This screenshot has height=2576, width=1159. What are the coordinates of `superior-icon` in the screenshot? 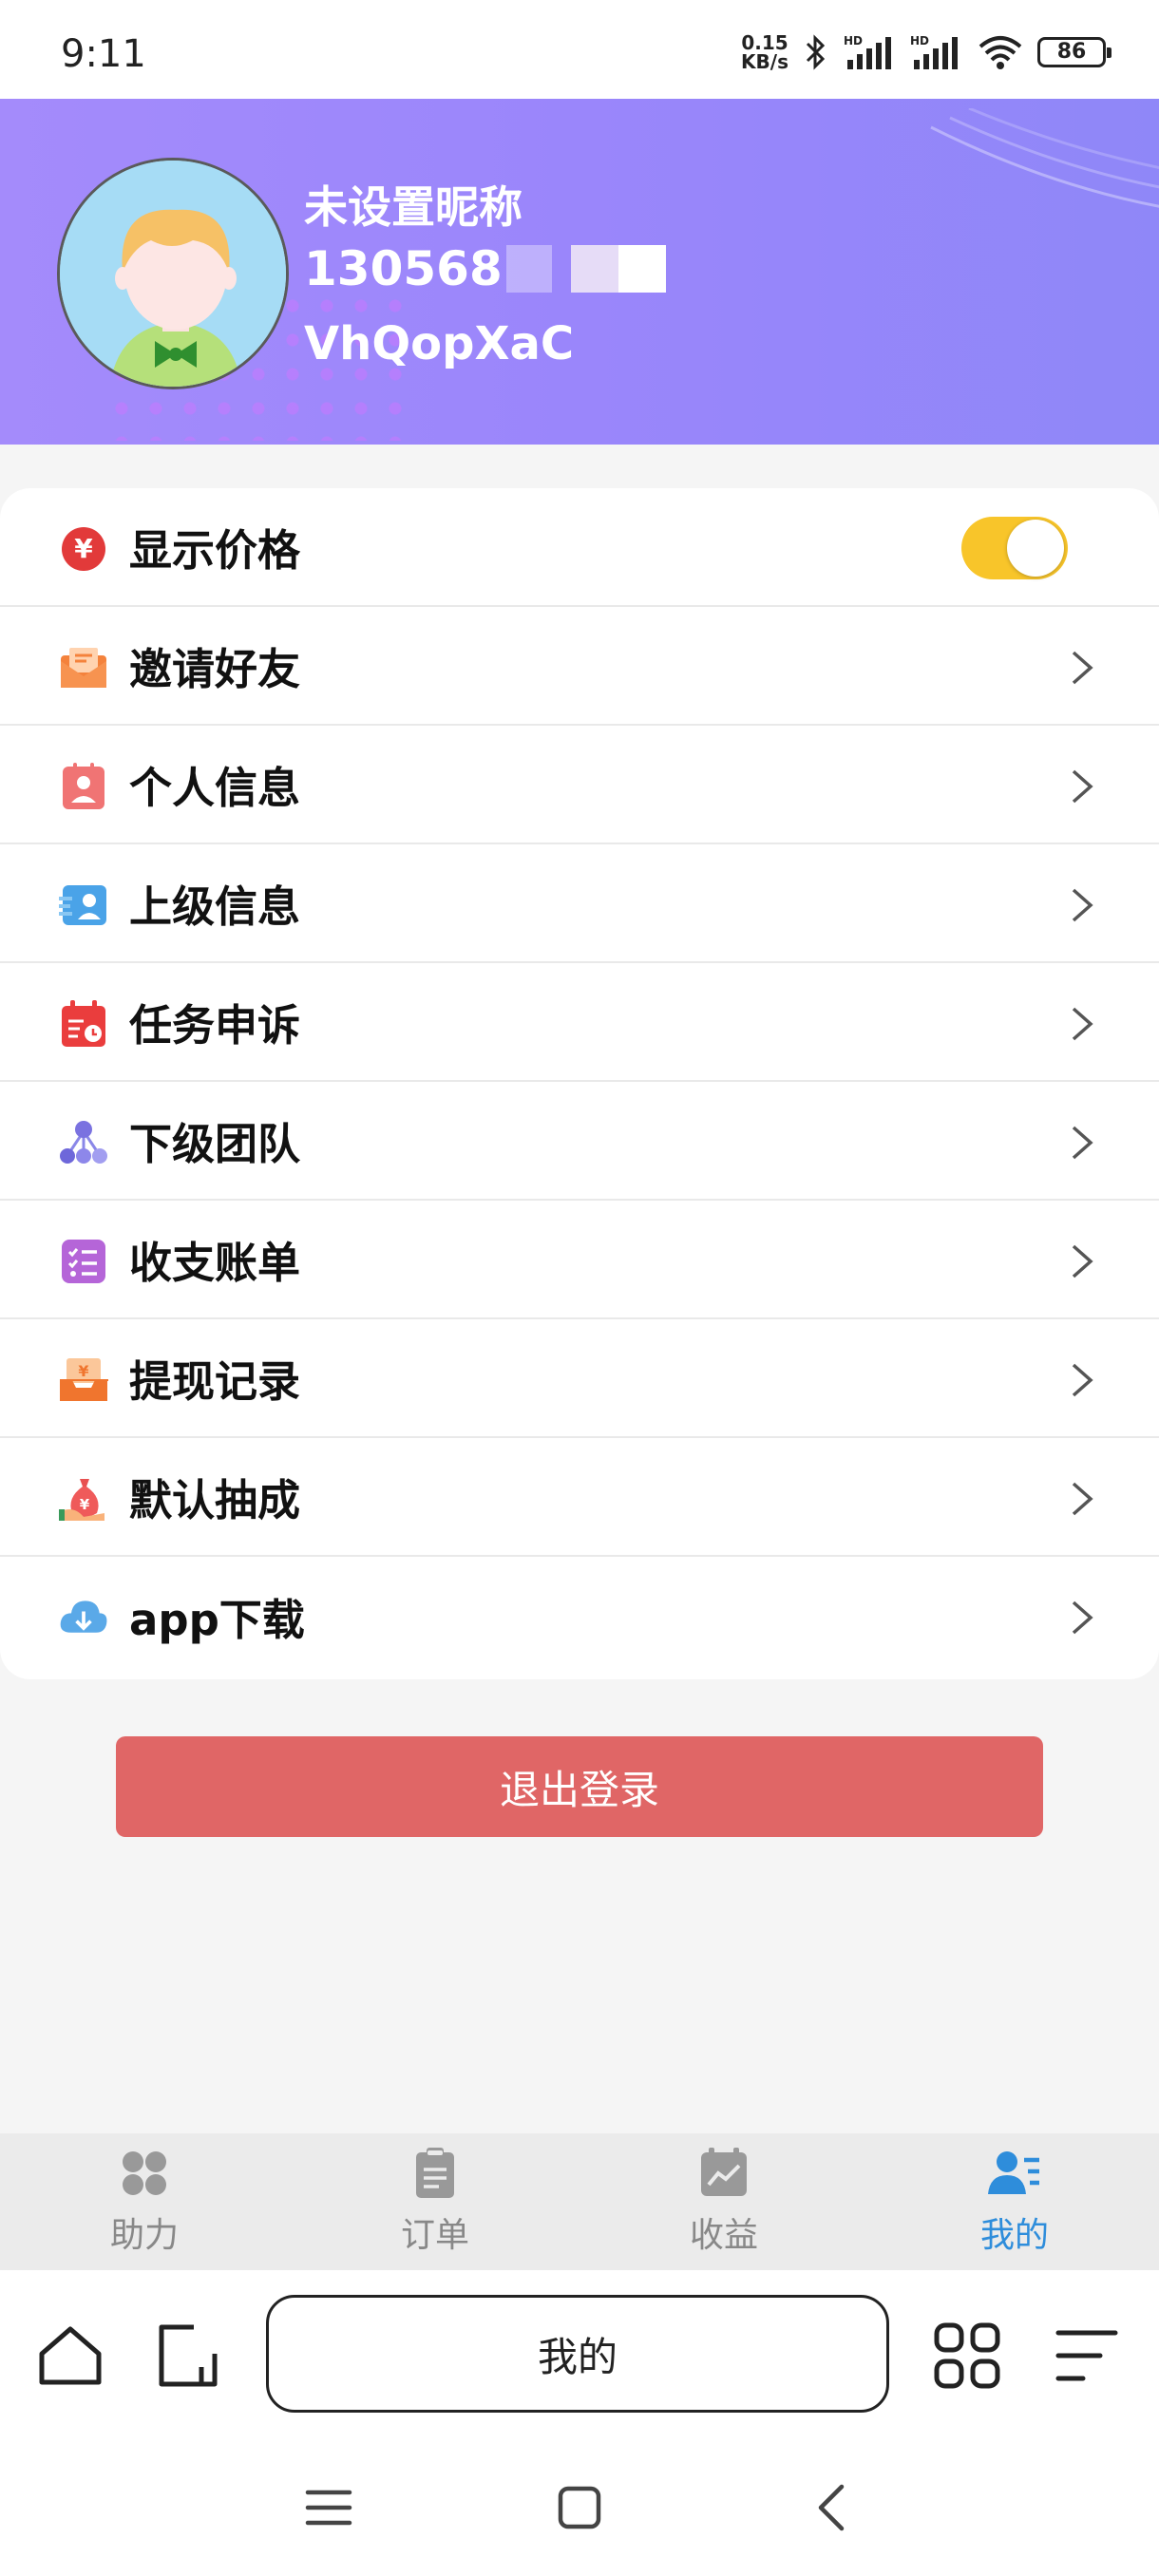 It's located at (83, 905).